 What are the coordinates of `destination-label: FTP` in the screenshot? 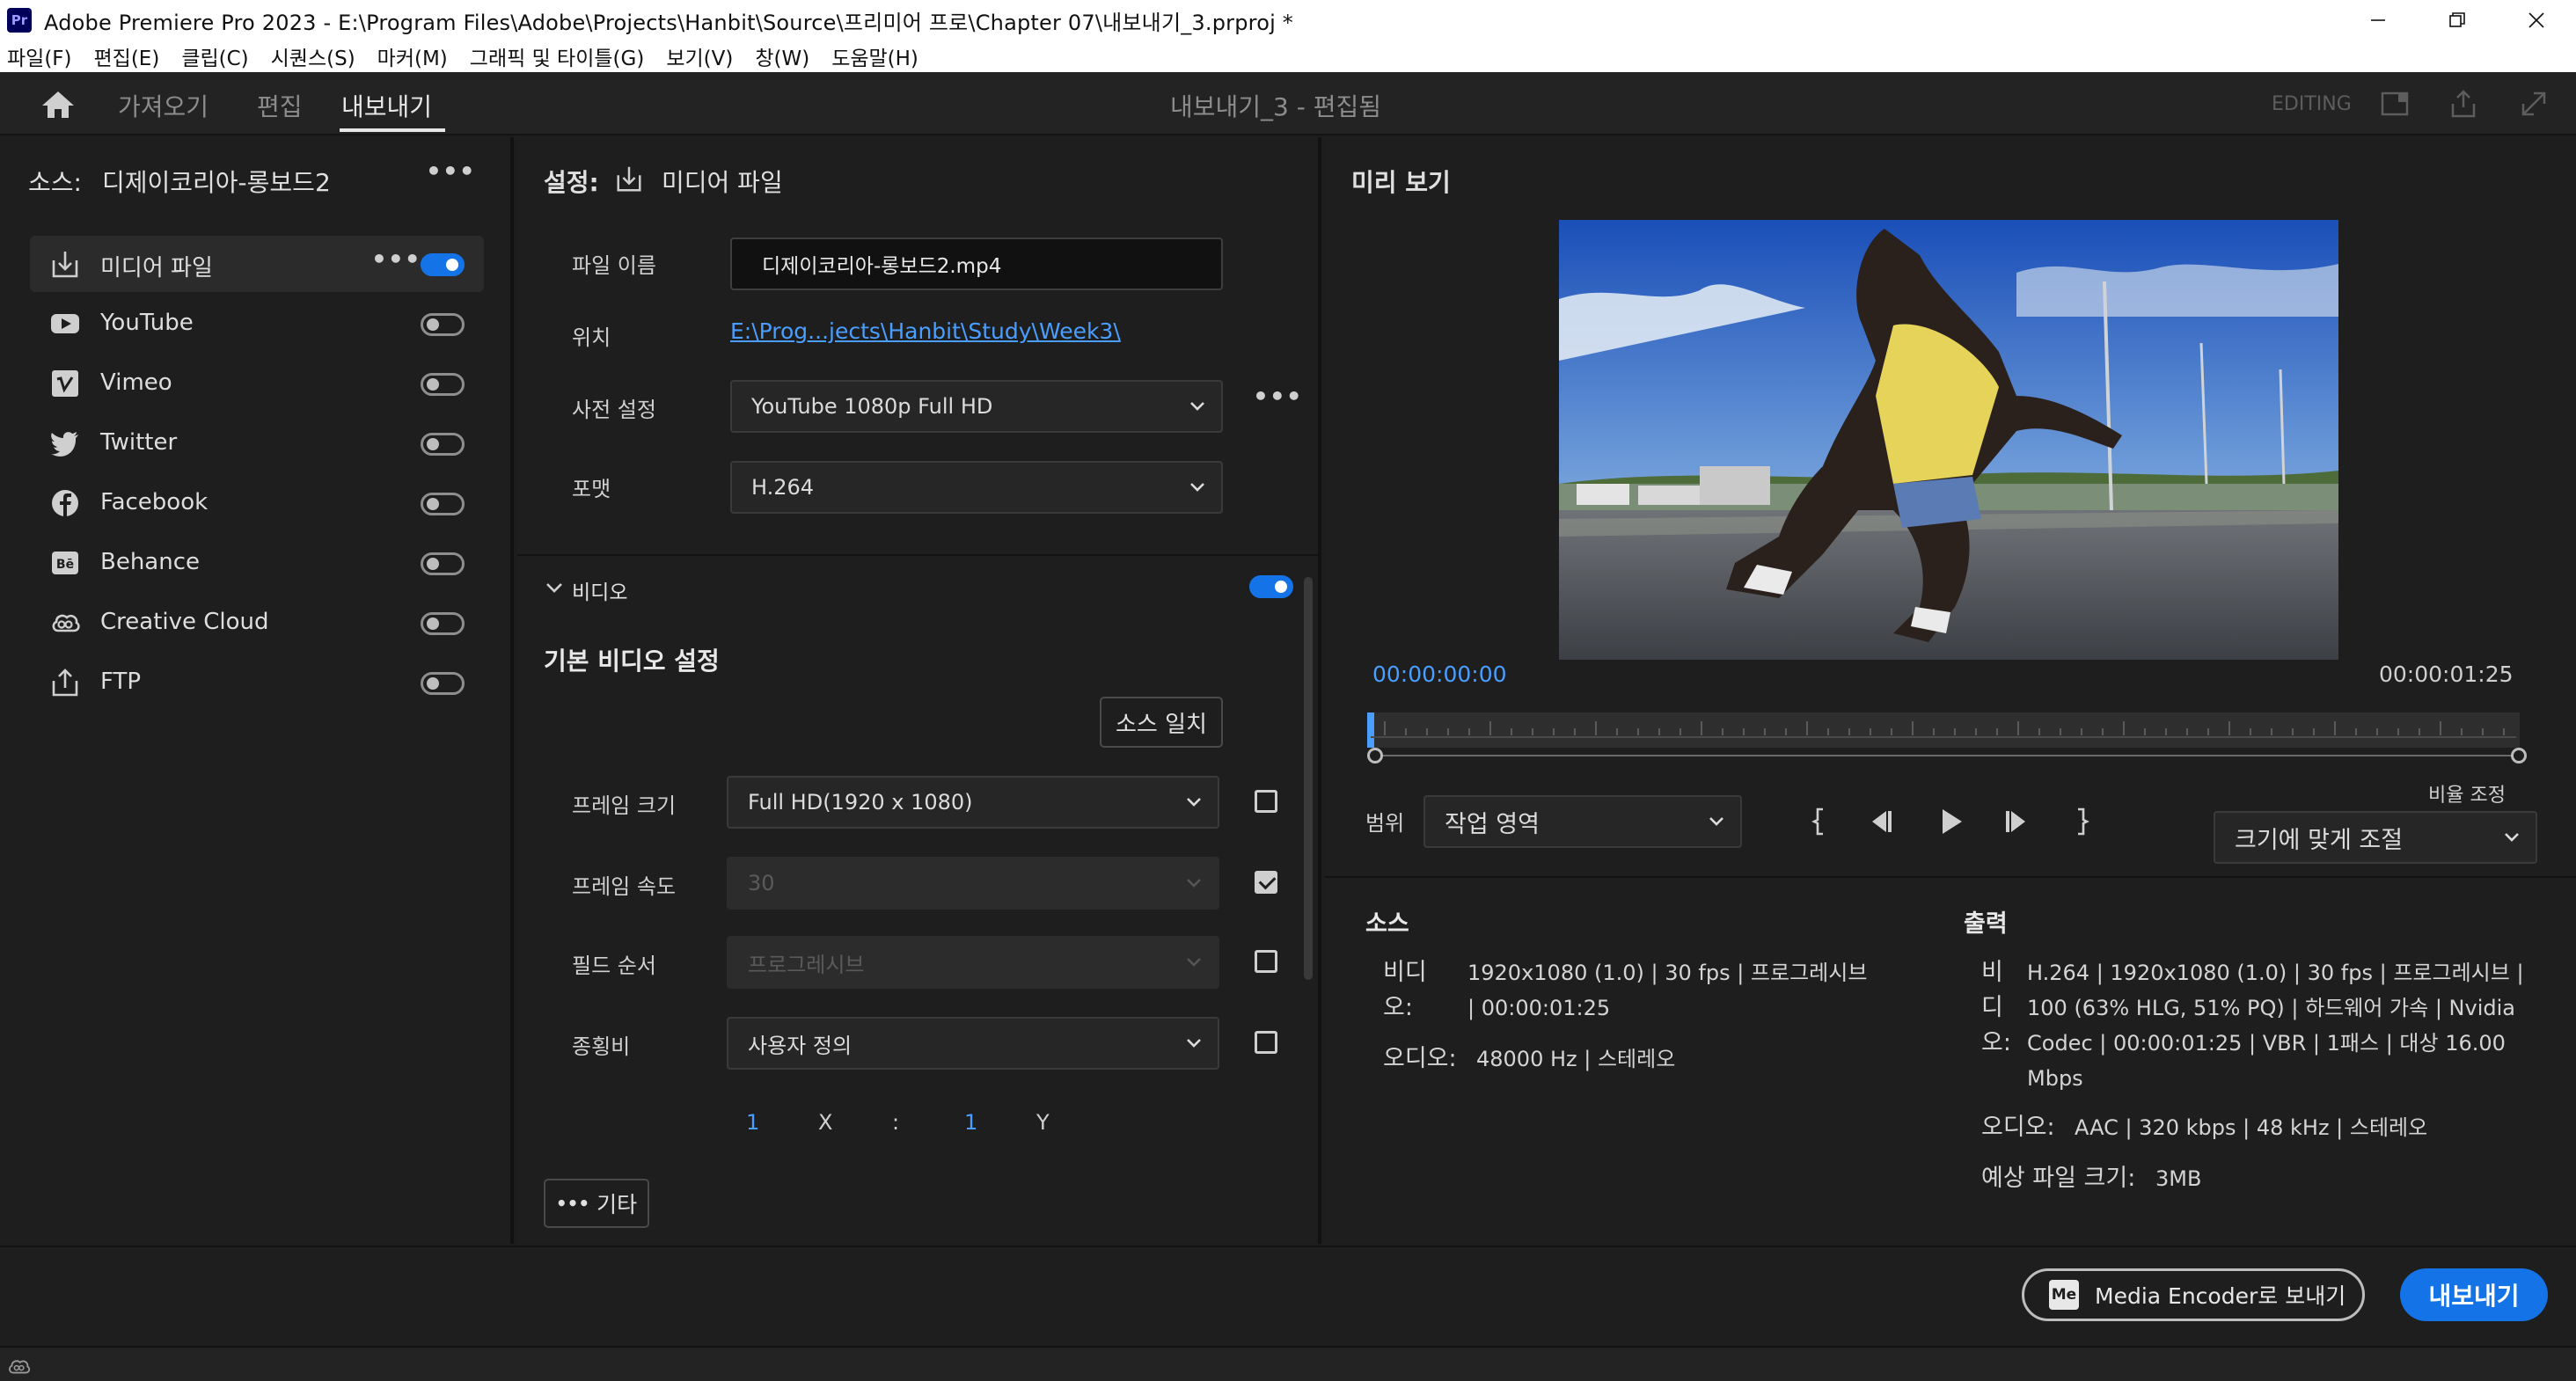 It's located at (121, 682).